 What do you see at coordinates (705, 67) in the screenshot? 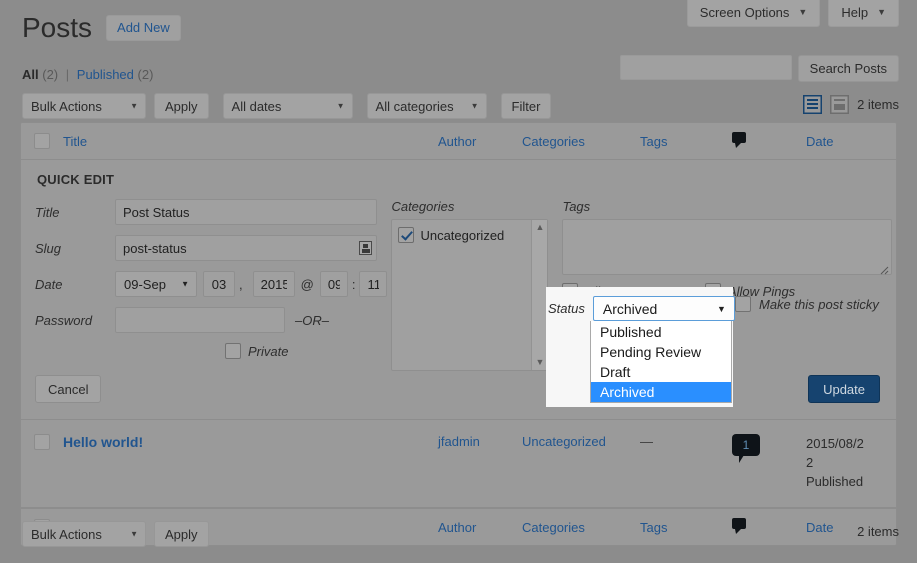
I see `search-input` at bounding box center [705, 67].